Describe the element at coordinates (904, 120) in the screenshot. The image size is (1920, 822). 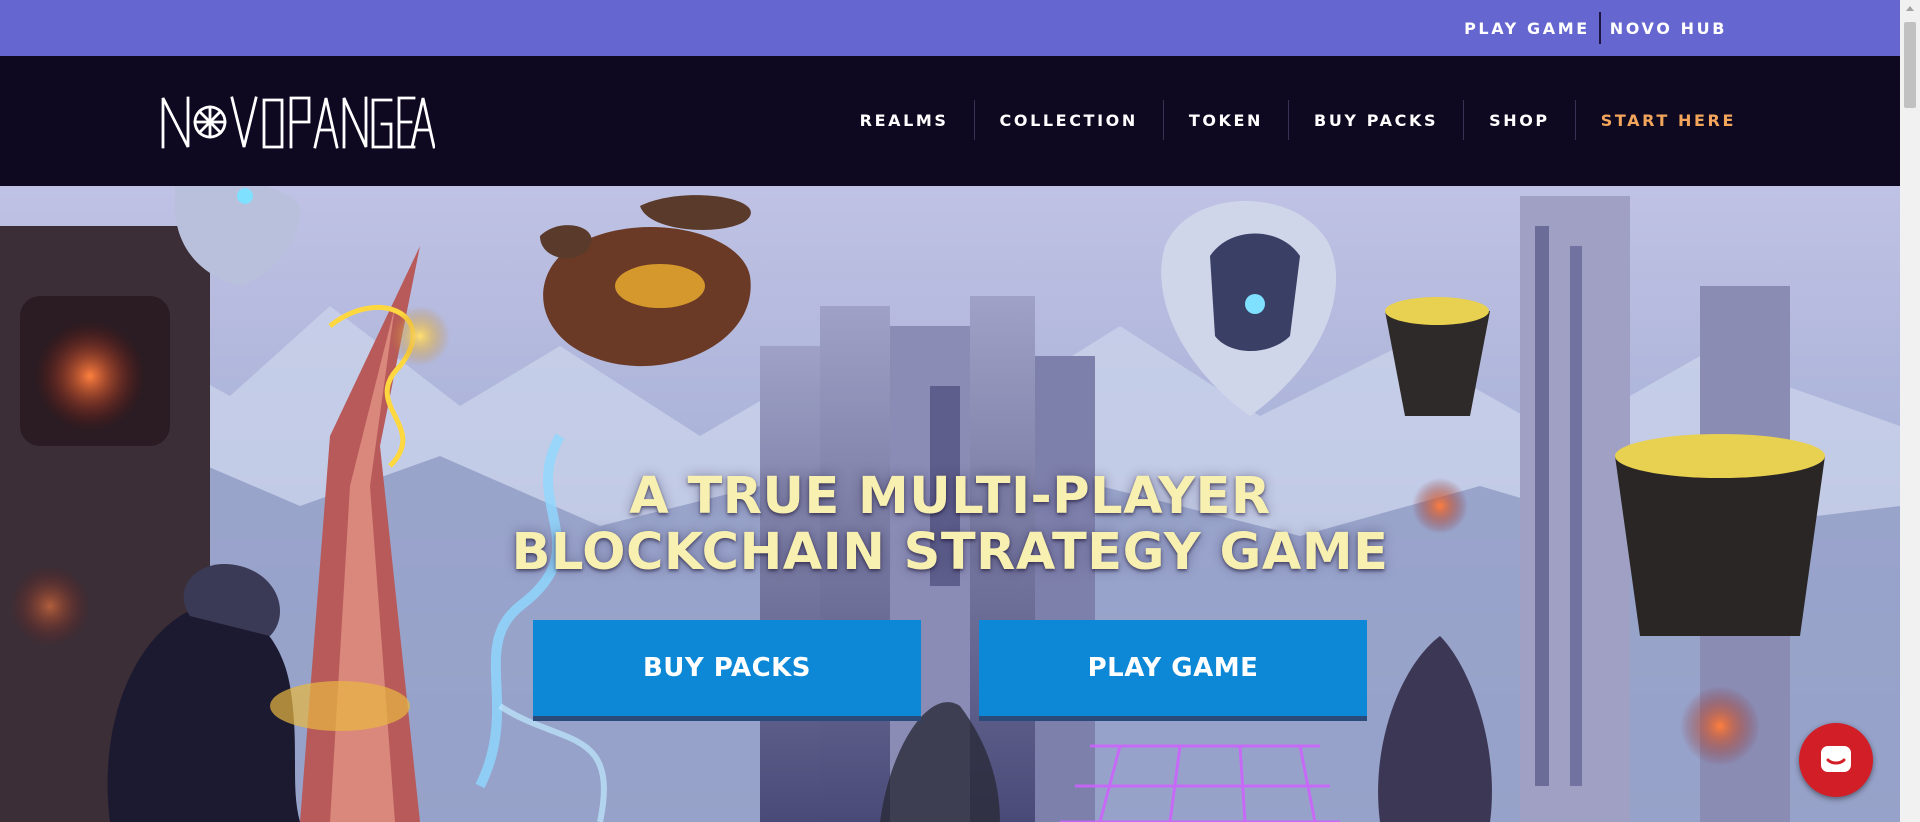
I see `nav-realms: REALMS` at that location.